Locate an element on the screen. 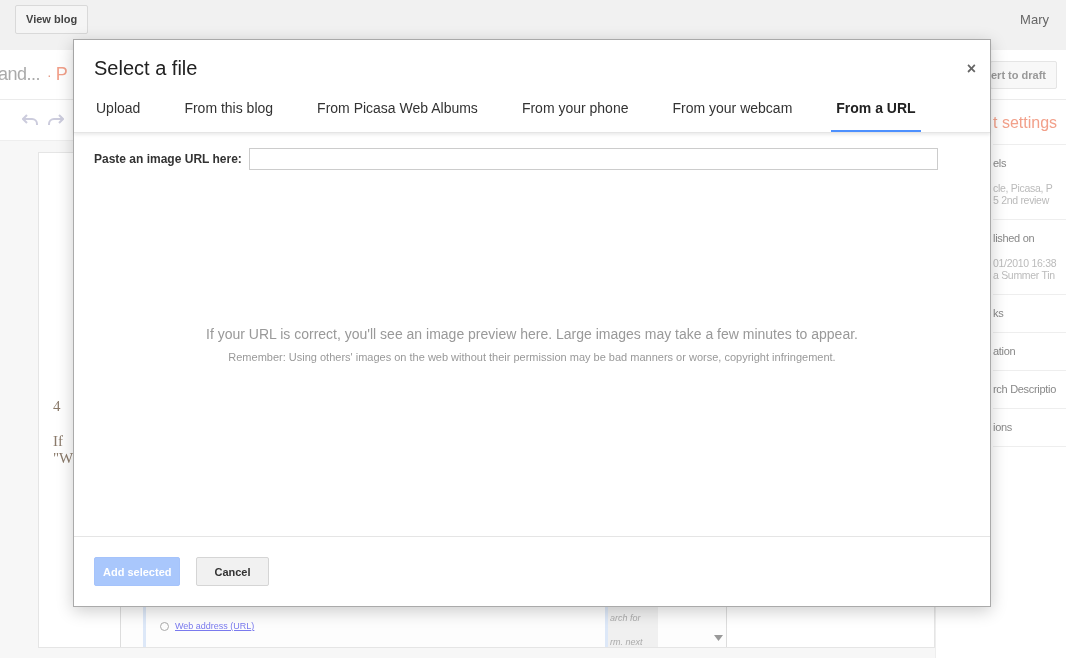 This screenshot has width=1066, height=658. tab: From your phone is located at coordinates (575, 116).